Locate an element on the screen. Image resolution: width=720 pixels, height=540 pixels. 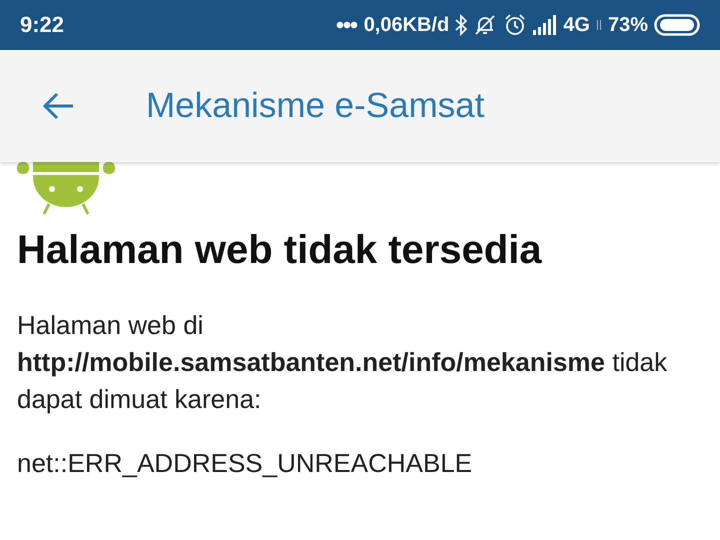
bluetooth-icon is located at coordinates (461, 25).